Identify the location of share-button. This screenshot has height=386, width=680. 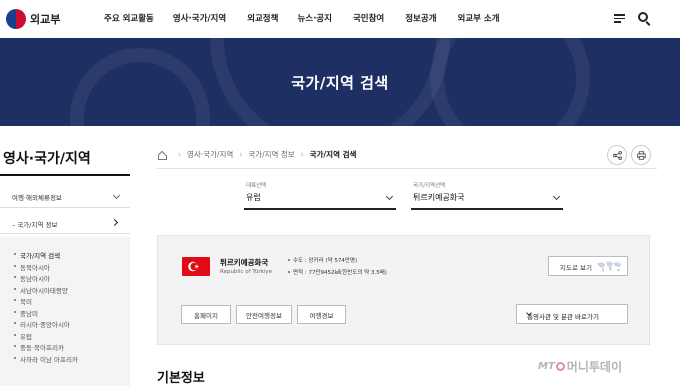
(617, 155).